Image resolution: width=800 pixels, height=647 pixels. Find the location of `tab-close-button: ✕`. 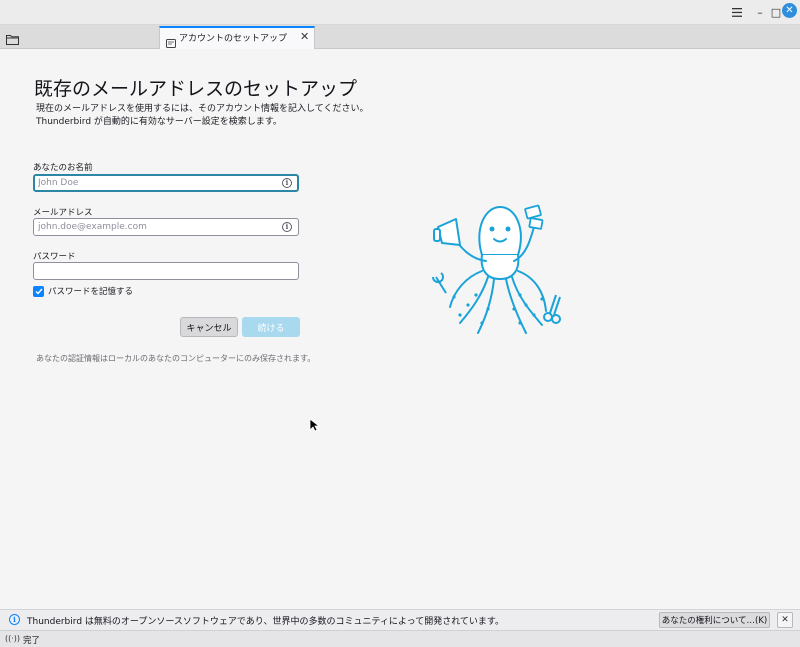

tab-close-button: ✕ is located at coordinates (304, 37).